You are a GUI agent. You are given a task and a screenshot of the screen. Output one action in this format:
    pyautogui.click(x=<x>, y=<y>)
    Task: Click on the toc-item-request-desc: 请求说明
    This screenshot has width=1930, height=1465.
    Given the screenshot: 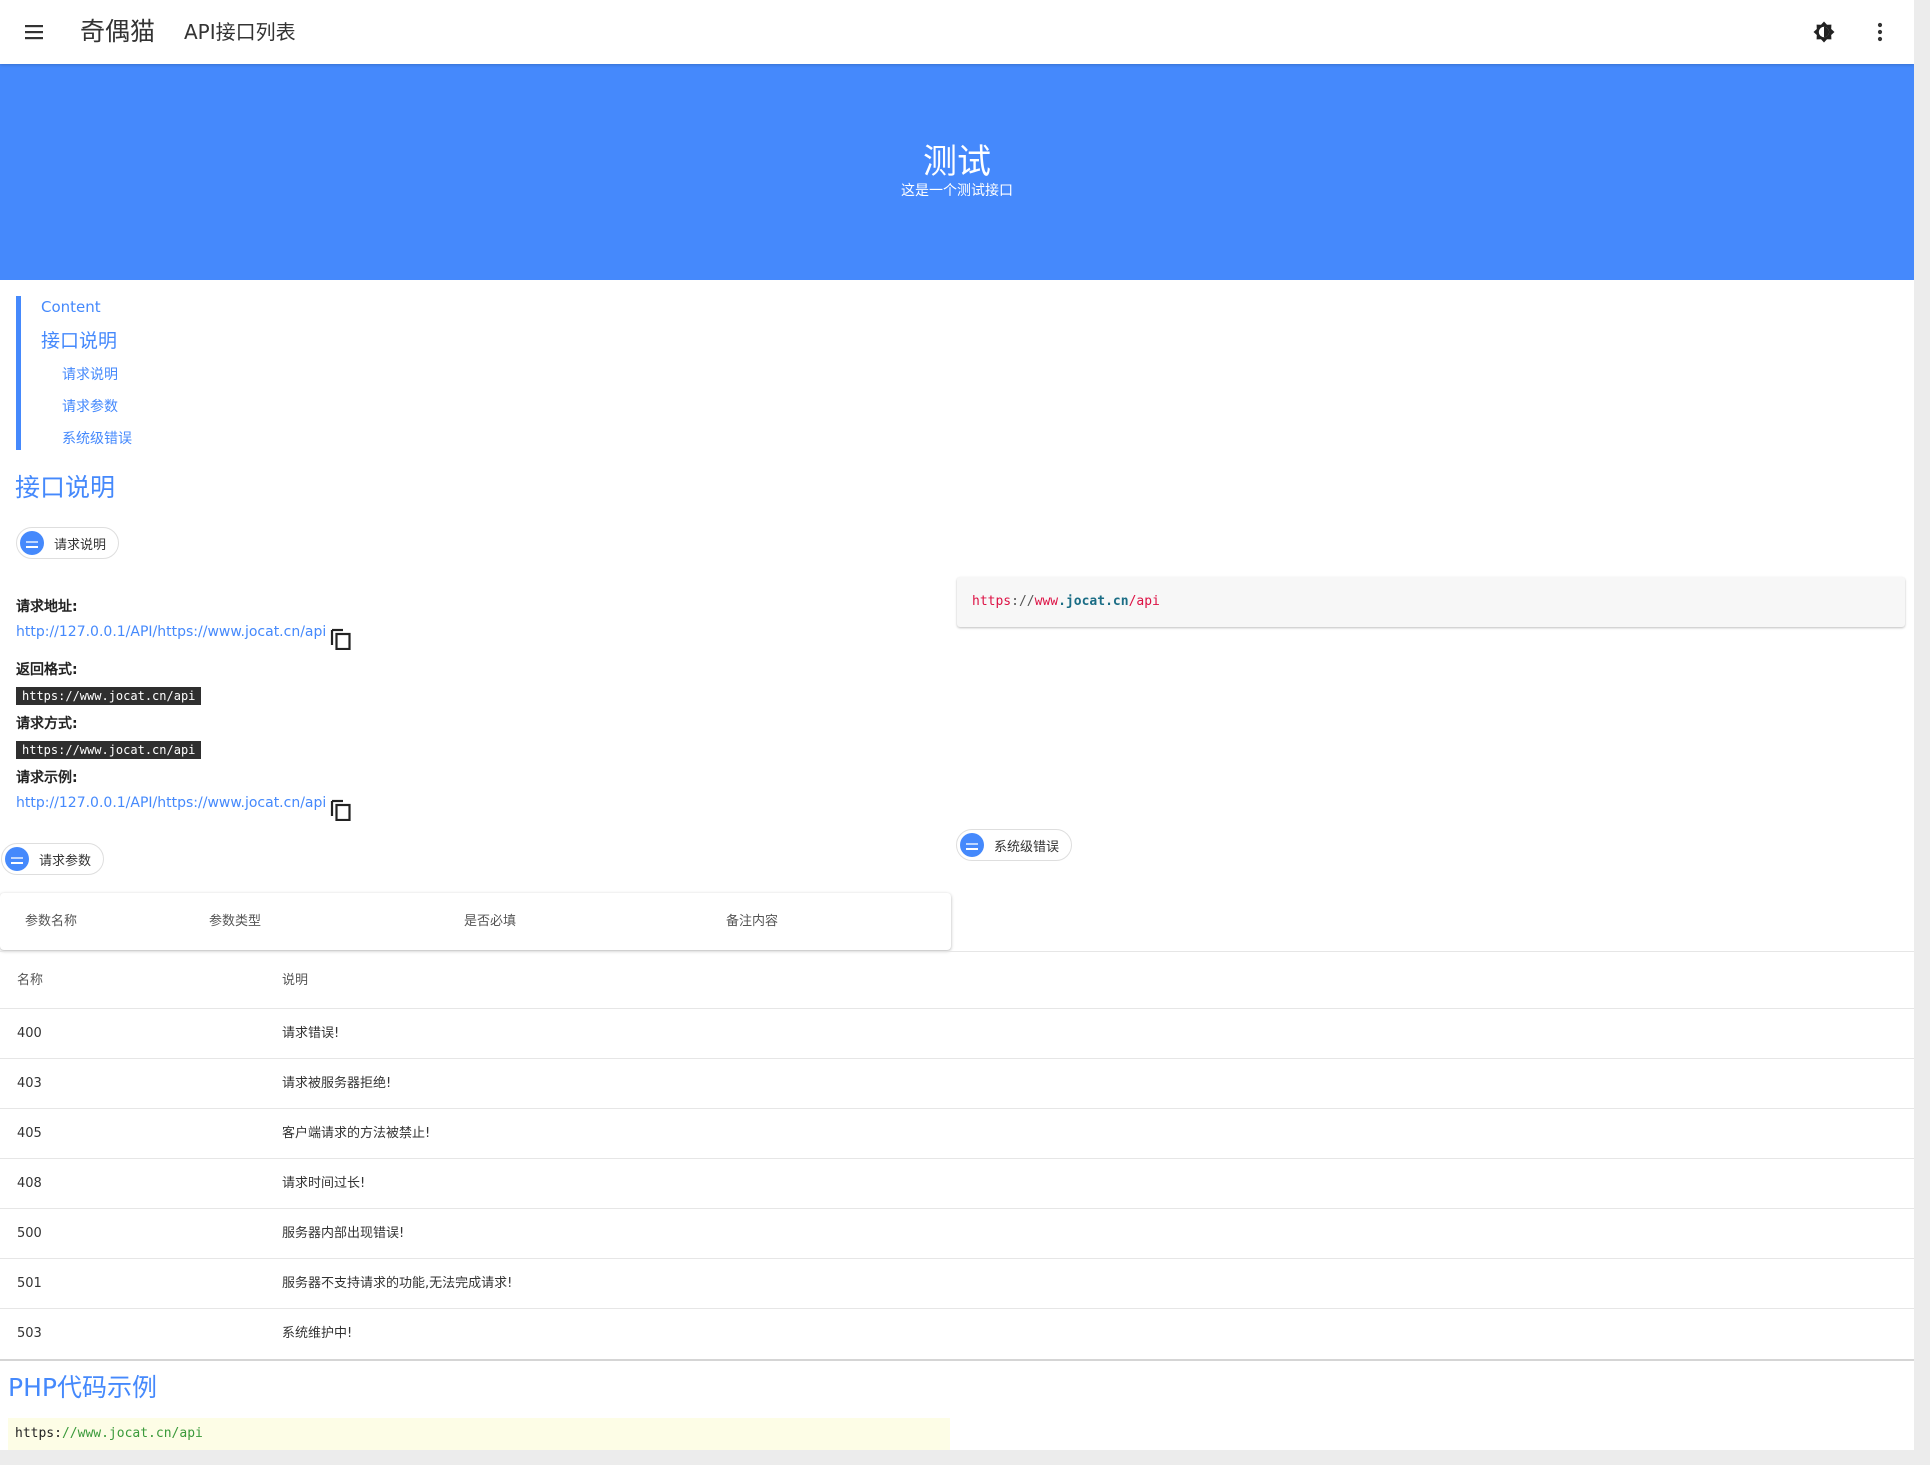 What is the action you would take?
    pyautogui.click(x=90, y=375)
    